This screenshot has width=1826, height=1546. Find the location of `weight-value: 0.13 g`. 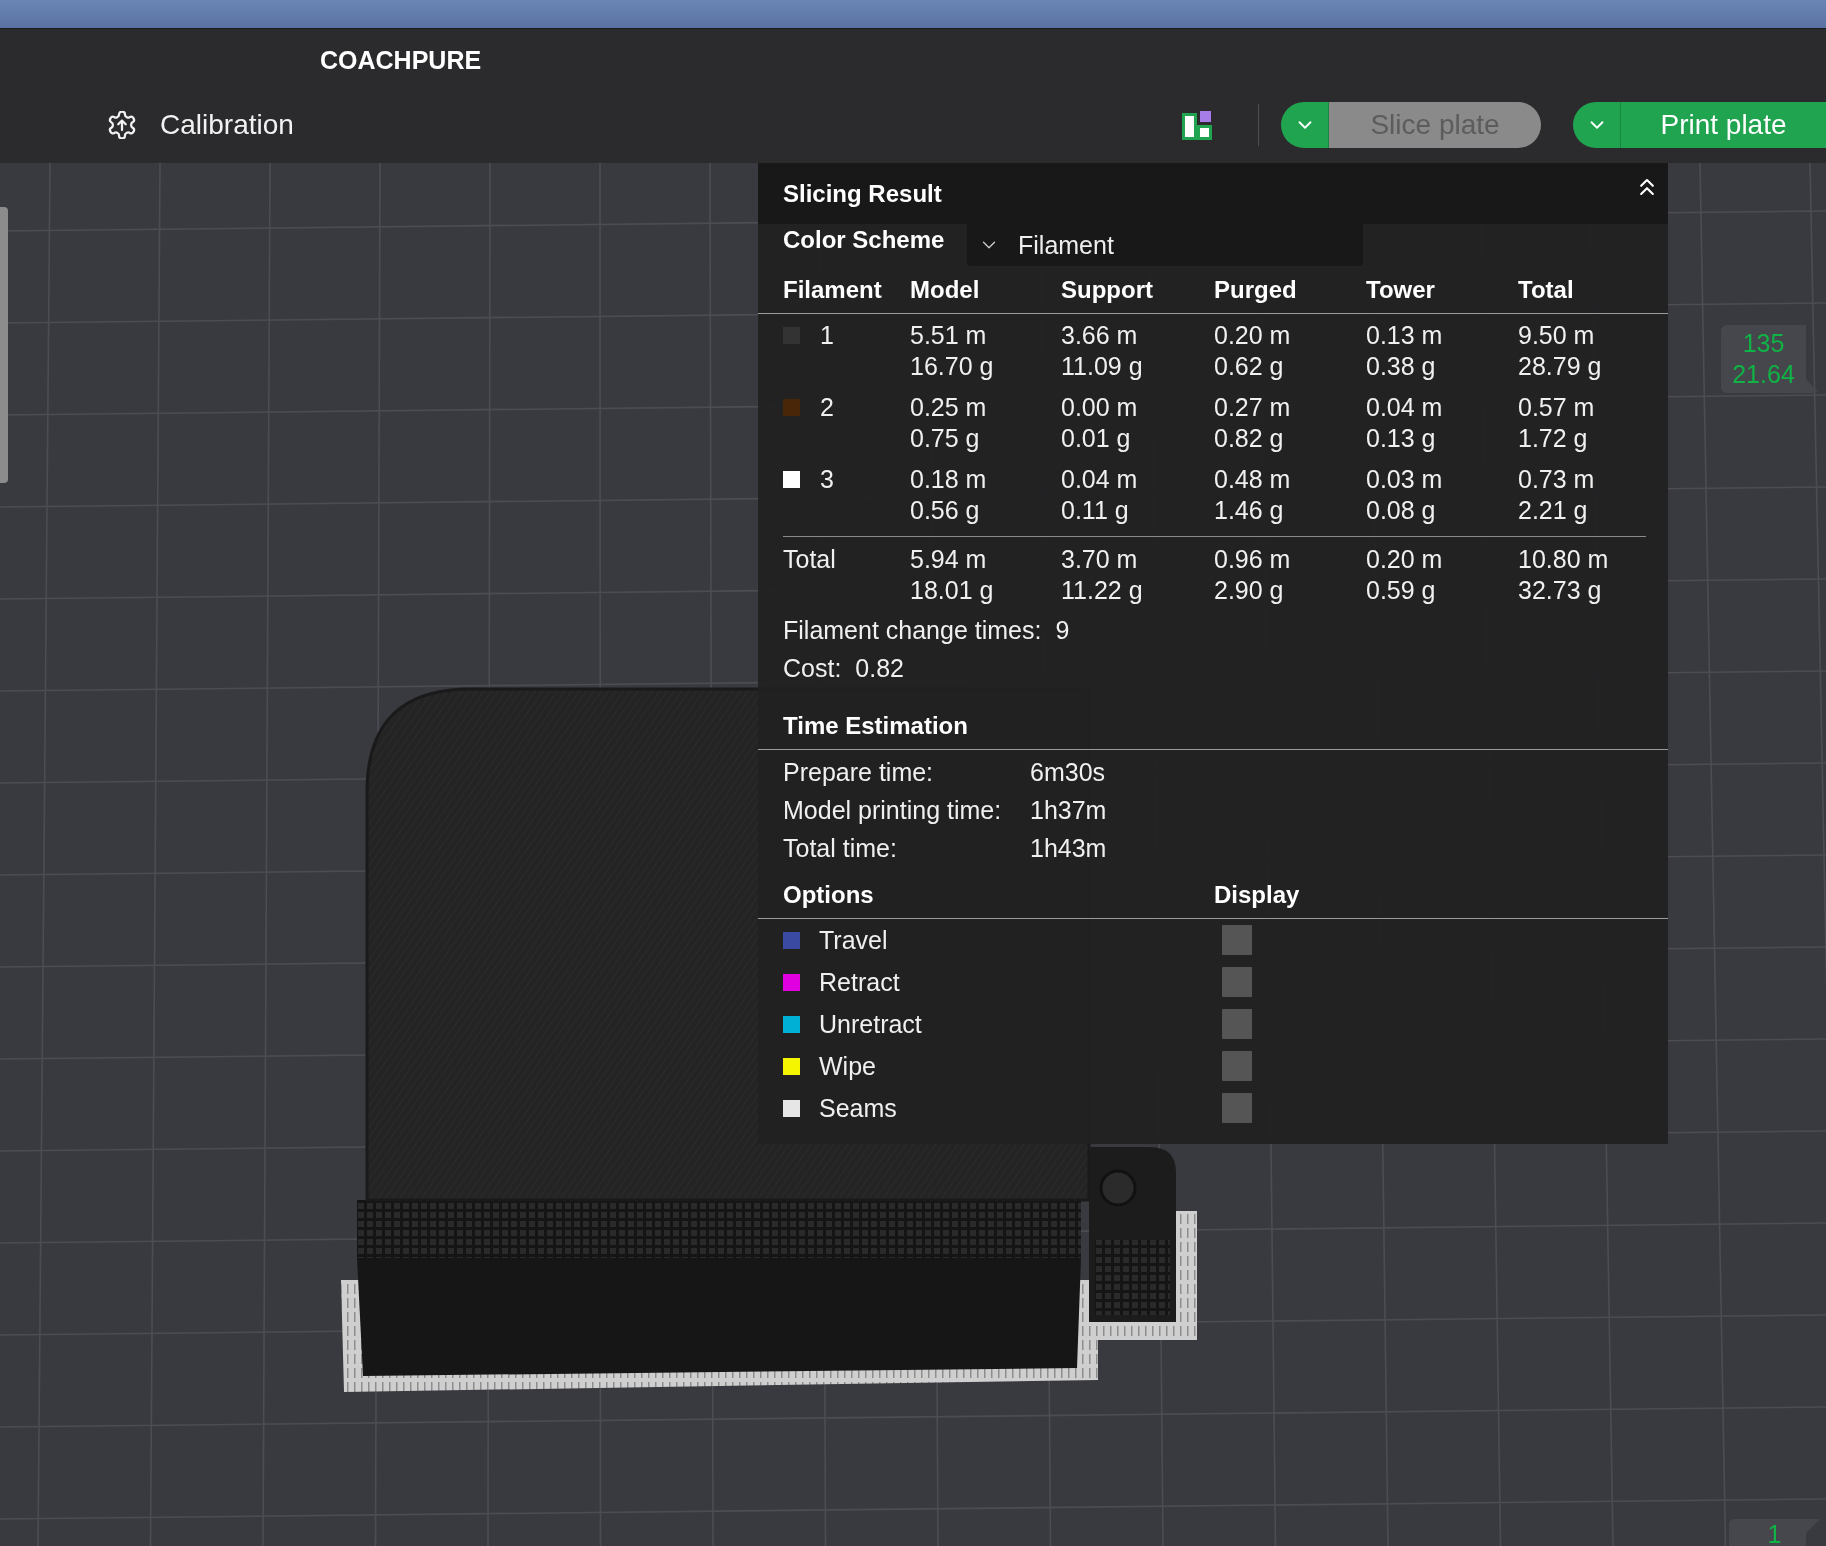

weight-value: 0.13 g is located at coordinates (1401, 438).